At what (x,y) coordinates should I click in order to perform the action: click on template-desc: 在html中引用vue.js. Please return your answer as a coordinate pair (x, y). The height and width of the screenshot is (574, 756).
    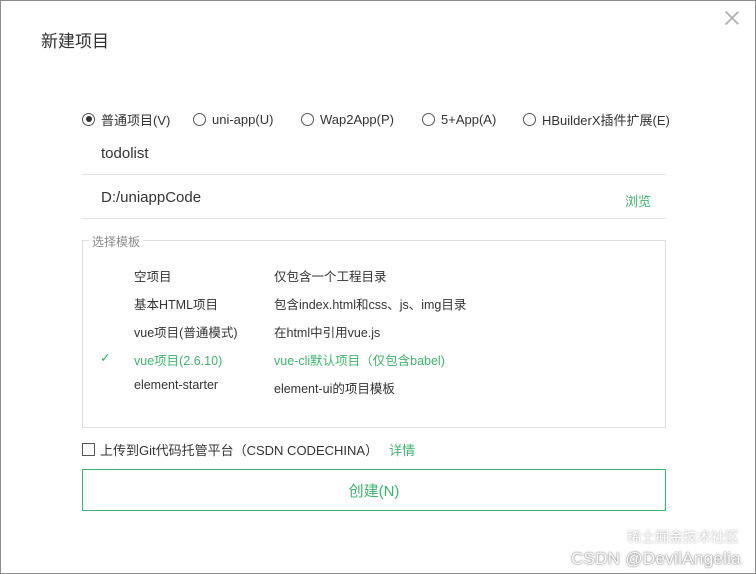
    Looking at the image, I should click on (327, 333).